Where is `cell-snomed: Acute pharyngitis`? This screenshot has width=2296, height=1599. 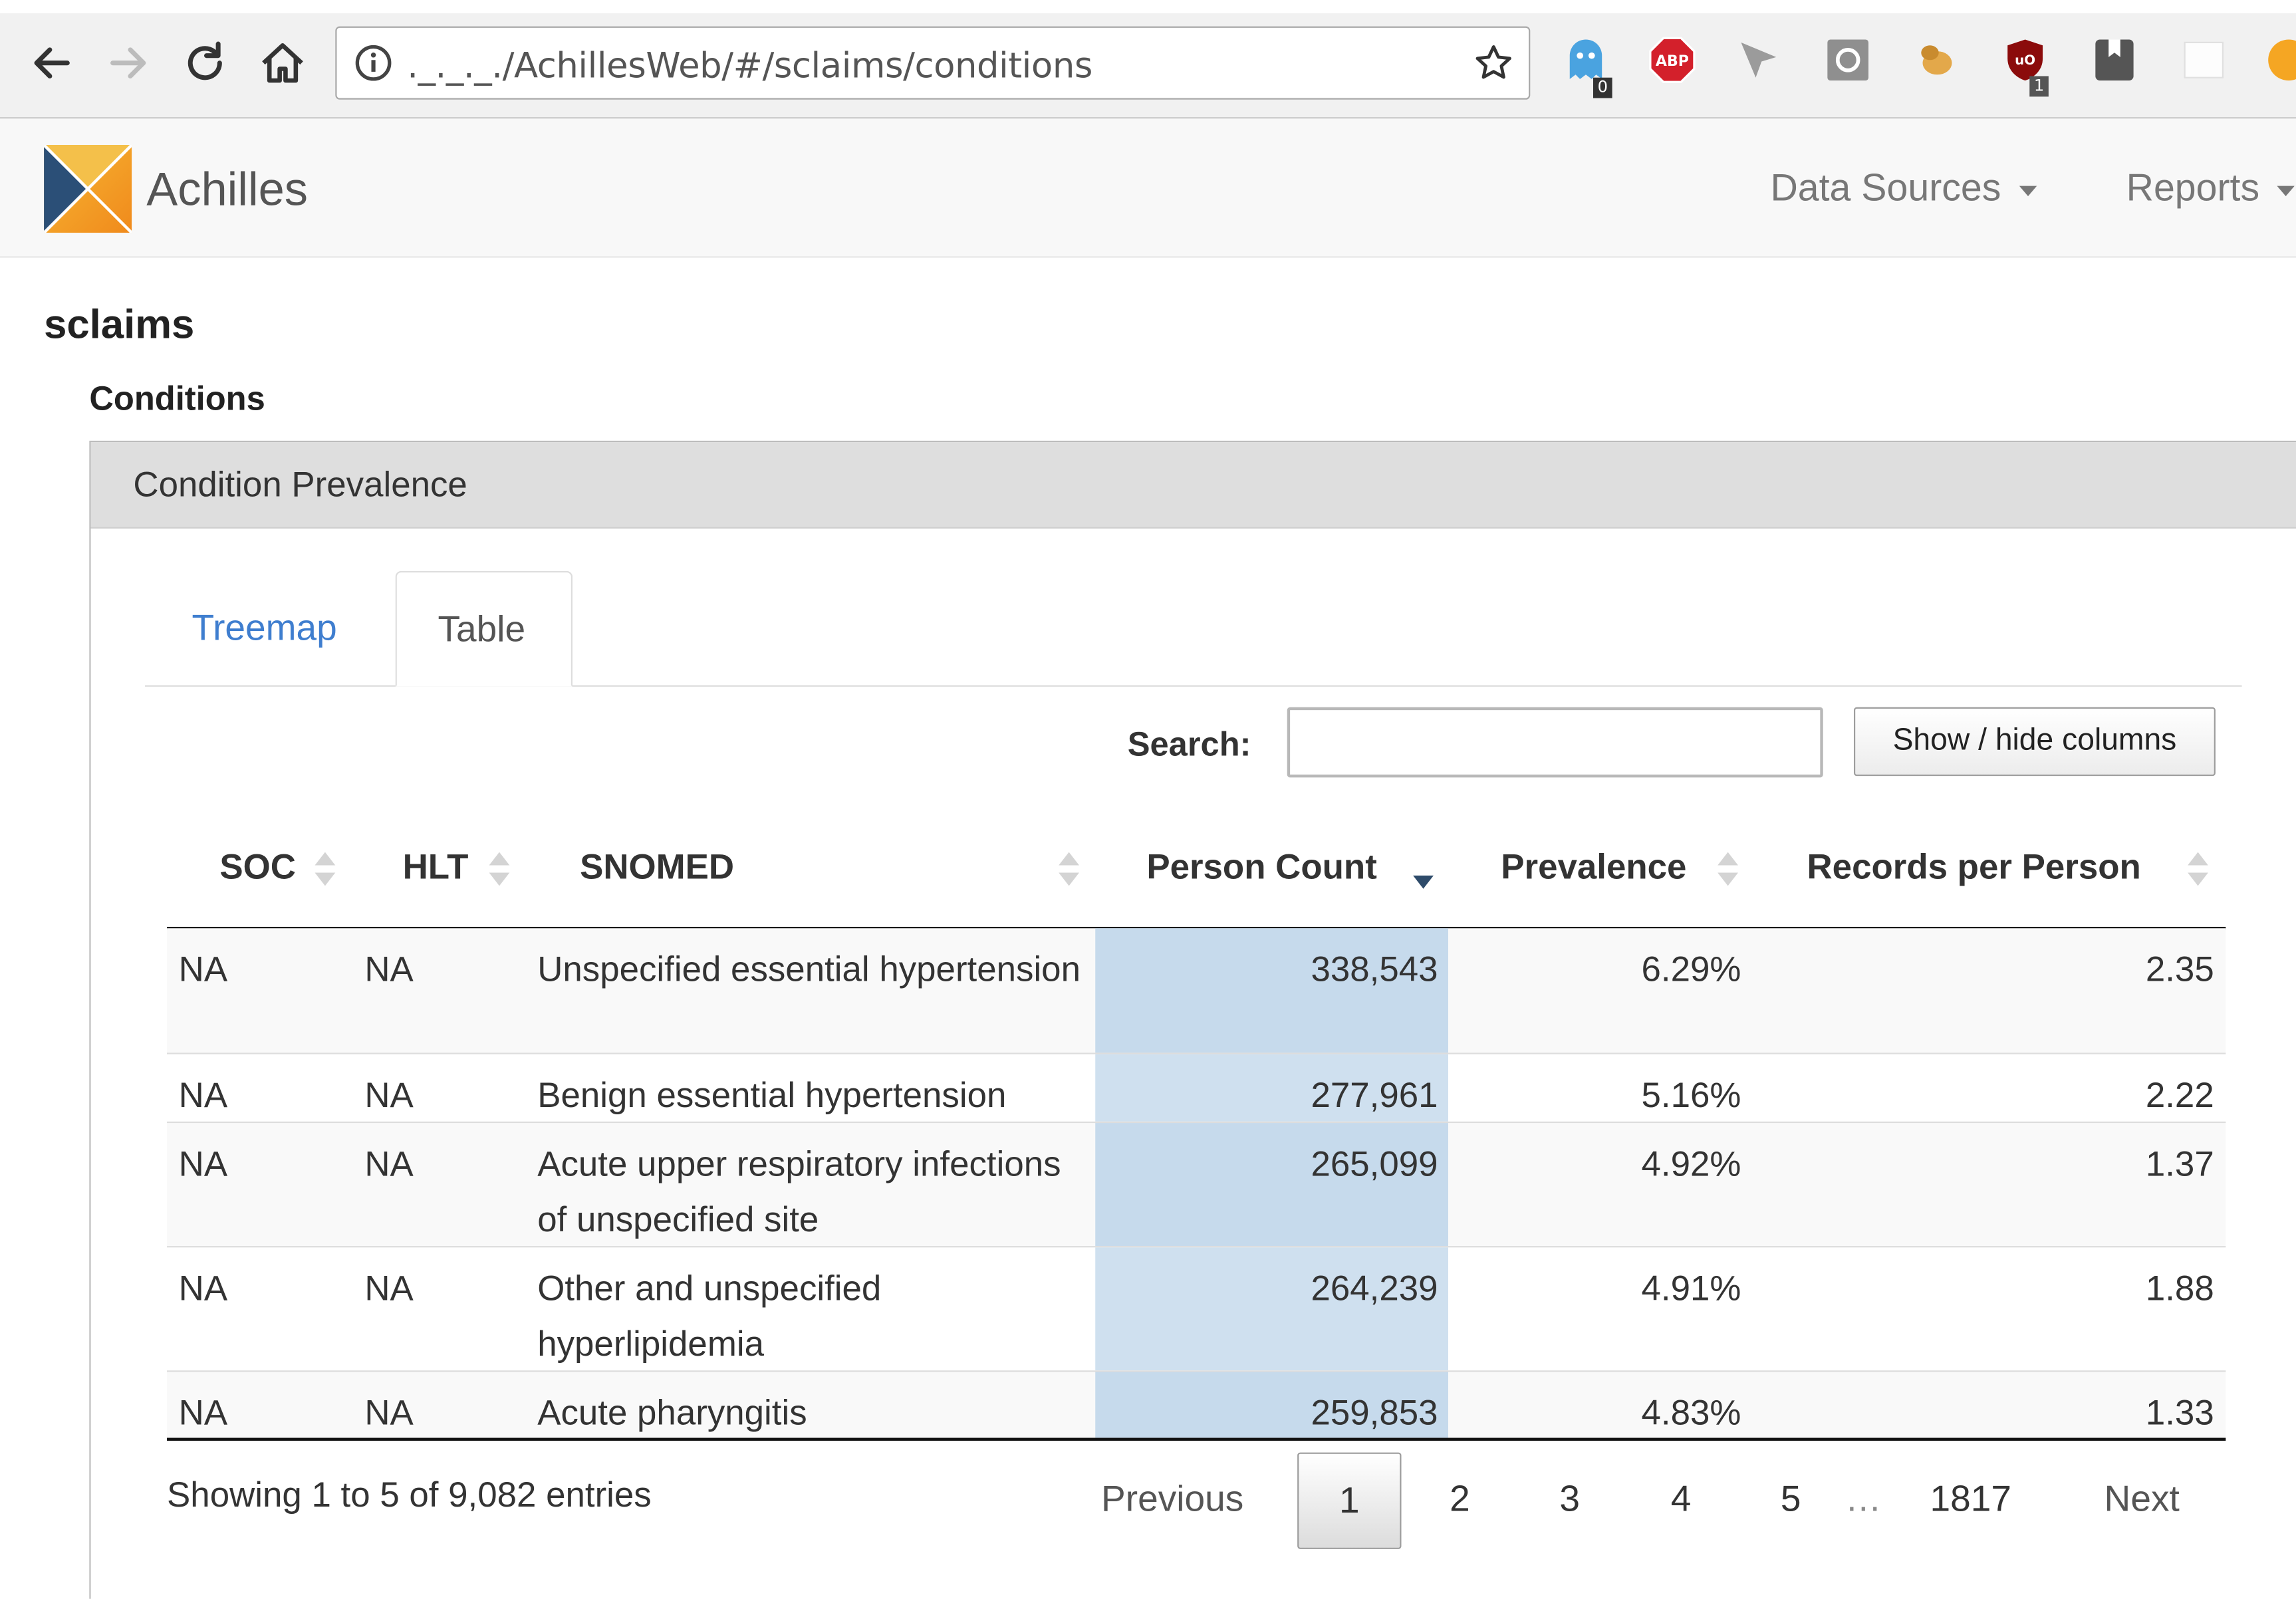
cell-snomed: Acute pharyngitis is located at coordinates (672, 1413).